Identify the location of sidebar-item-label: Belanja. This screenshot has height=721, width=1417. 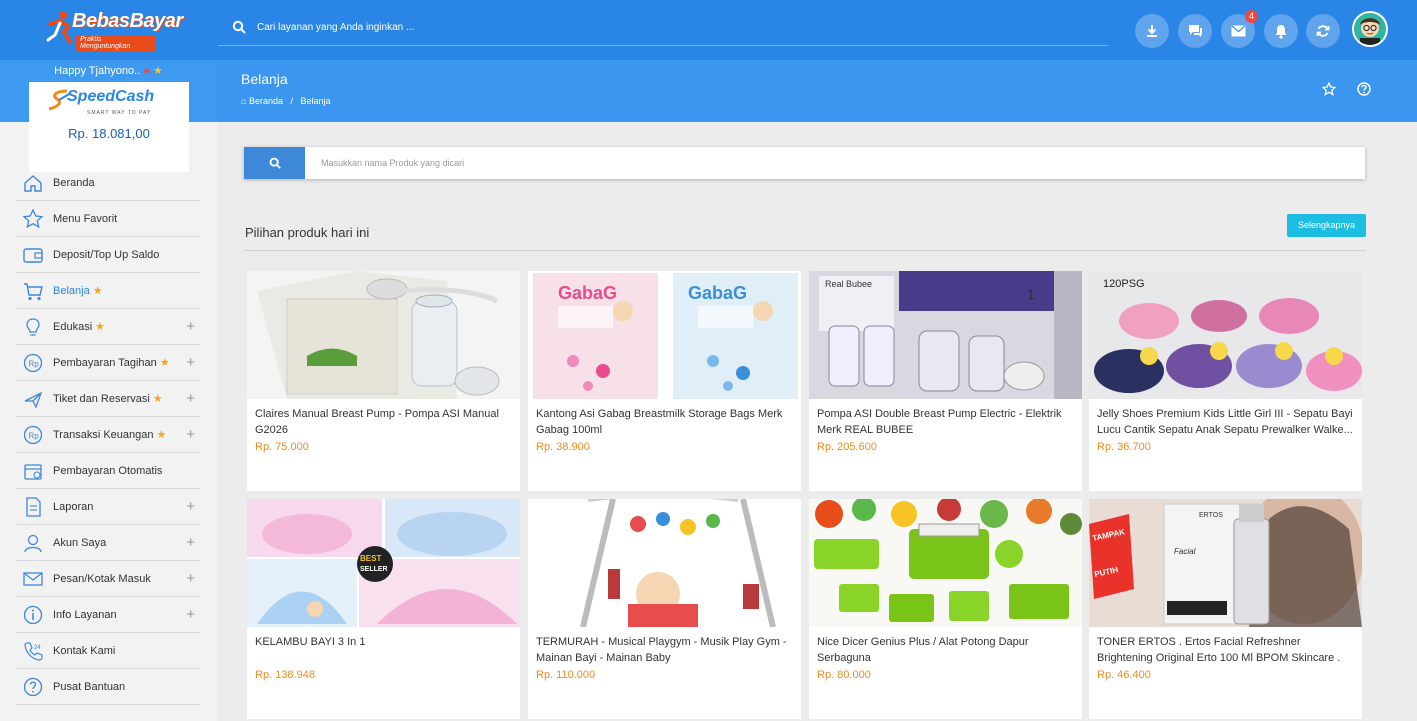
(71, 290).